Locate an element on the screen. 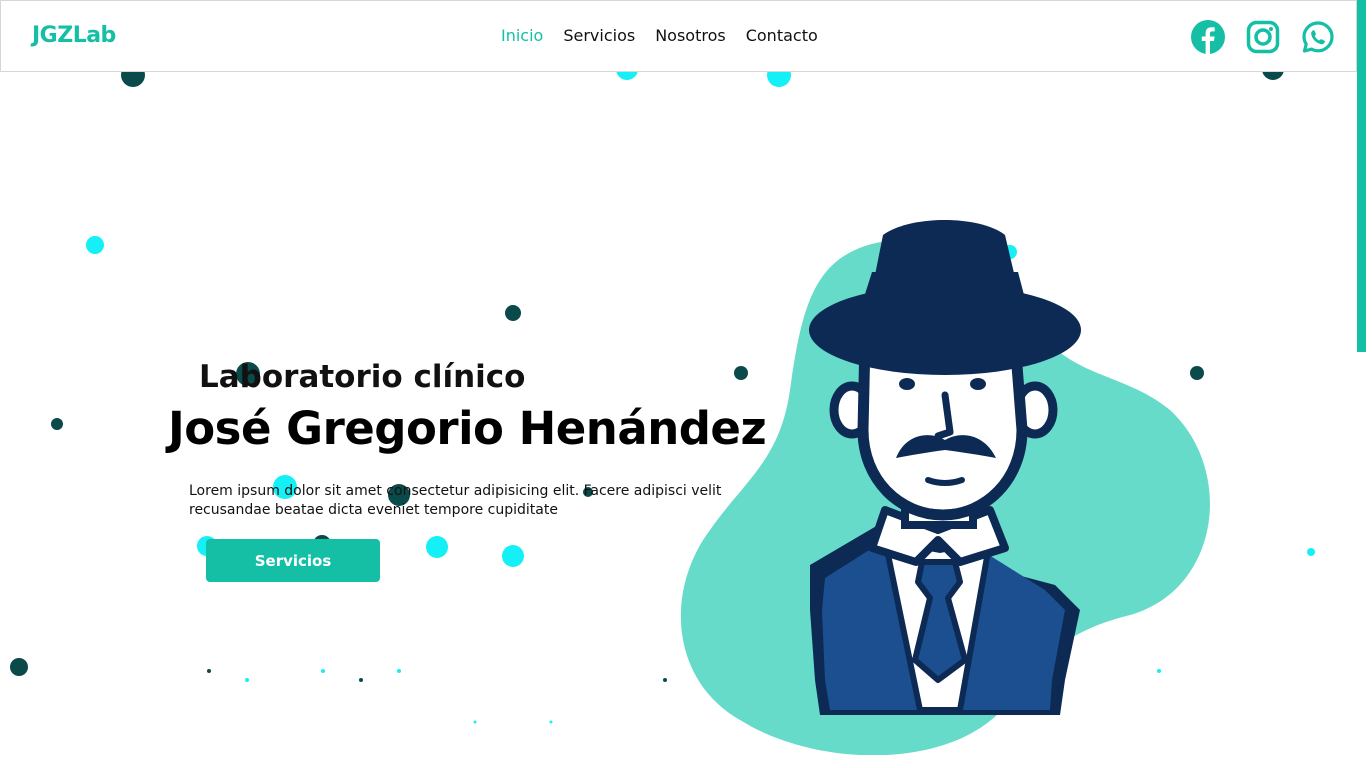 The image size is (1372, 768). hero-title: José Gregorio Henández is located at coordinates (467, 428).